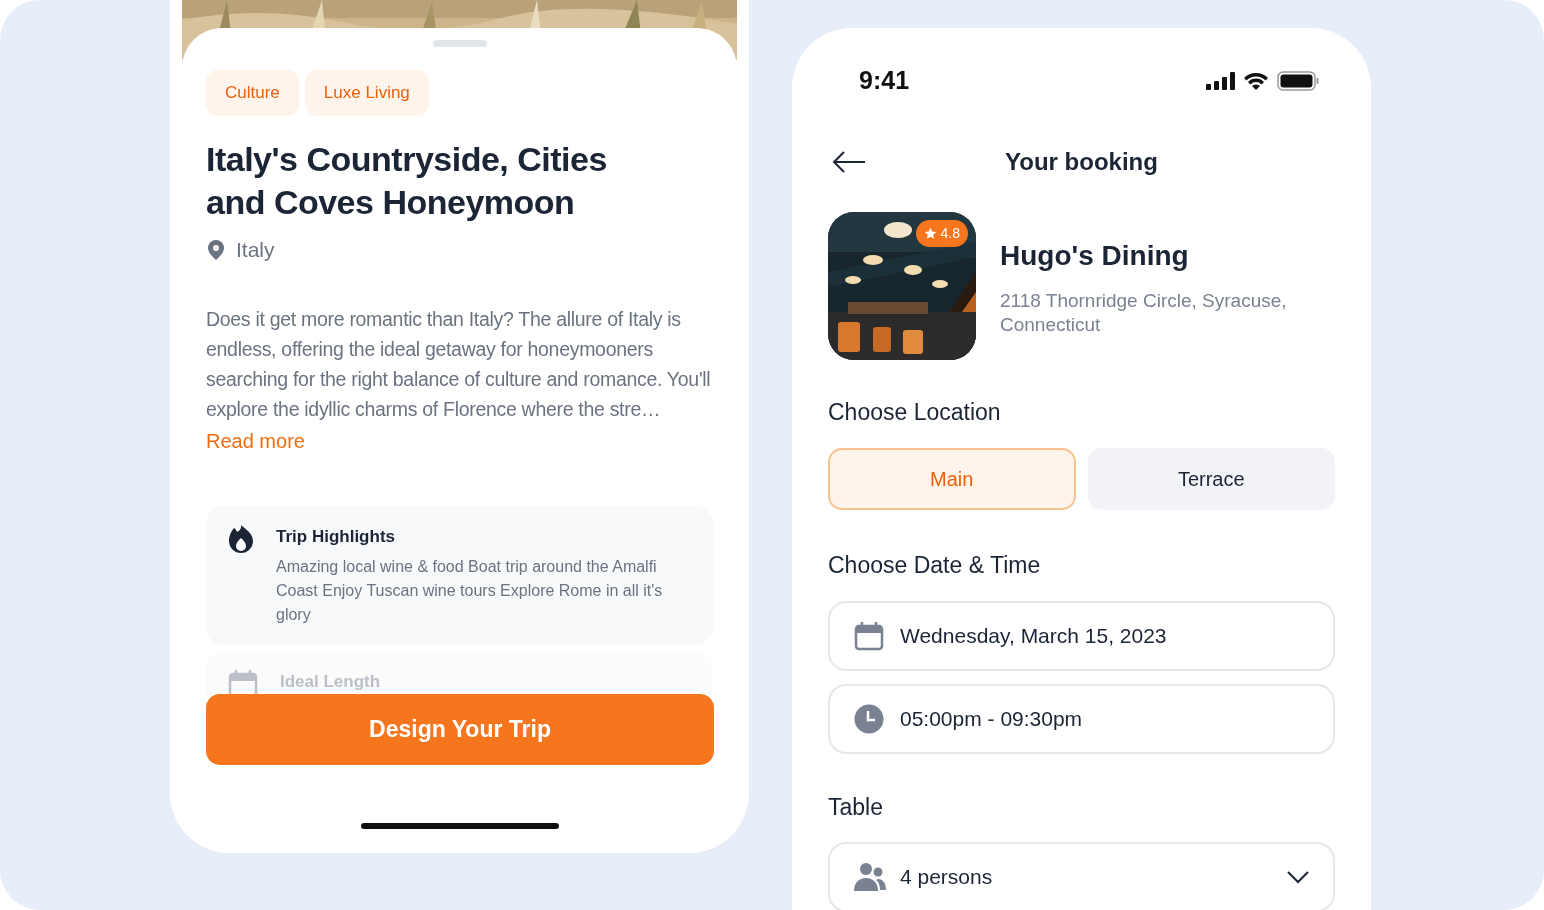  Describe the element at coordinates (1211, 479) in the screenshot. I see `location-option: Terrace` at that location.